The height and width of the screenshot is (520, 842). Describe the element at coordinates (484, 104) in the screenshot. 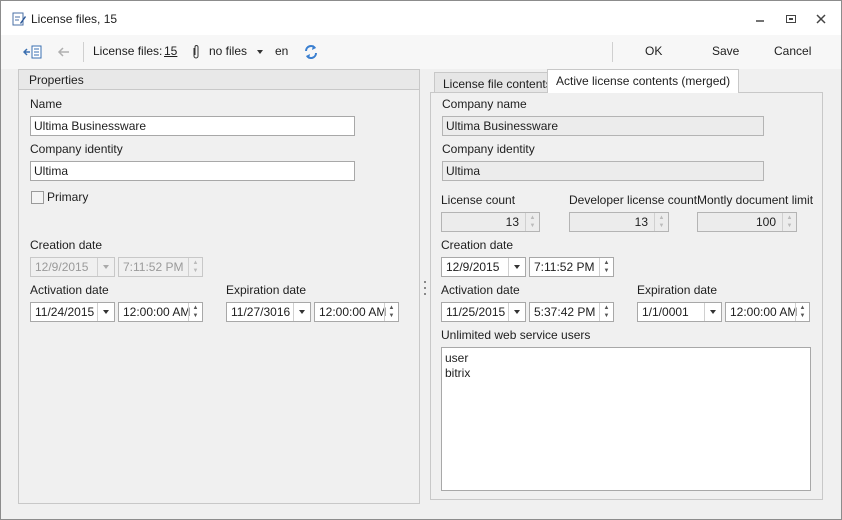

I see `company-name-label: Company name` at that location.